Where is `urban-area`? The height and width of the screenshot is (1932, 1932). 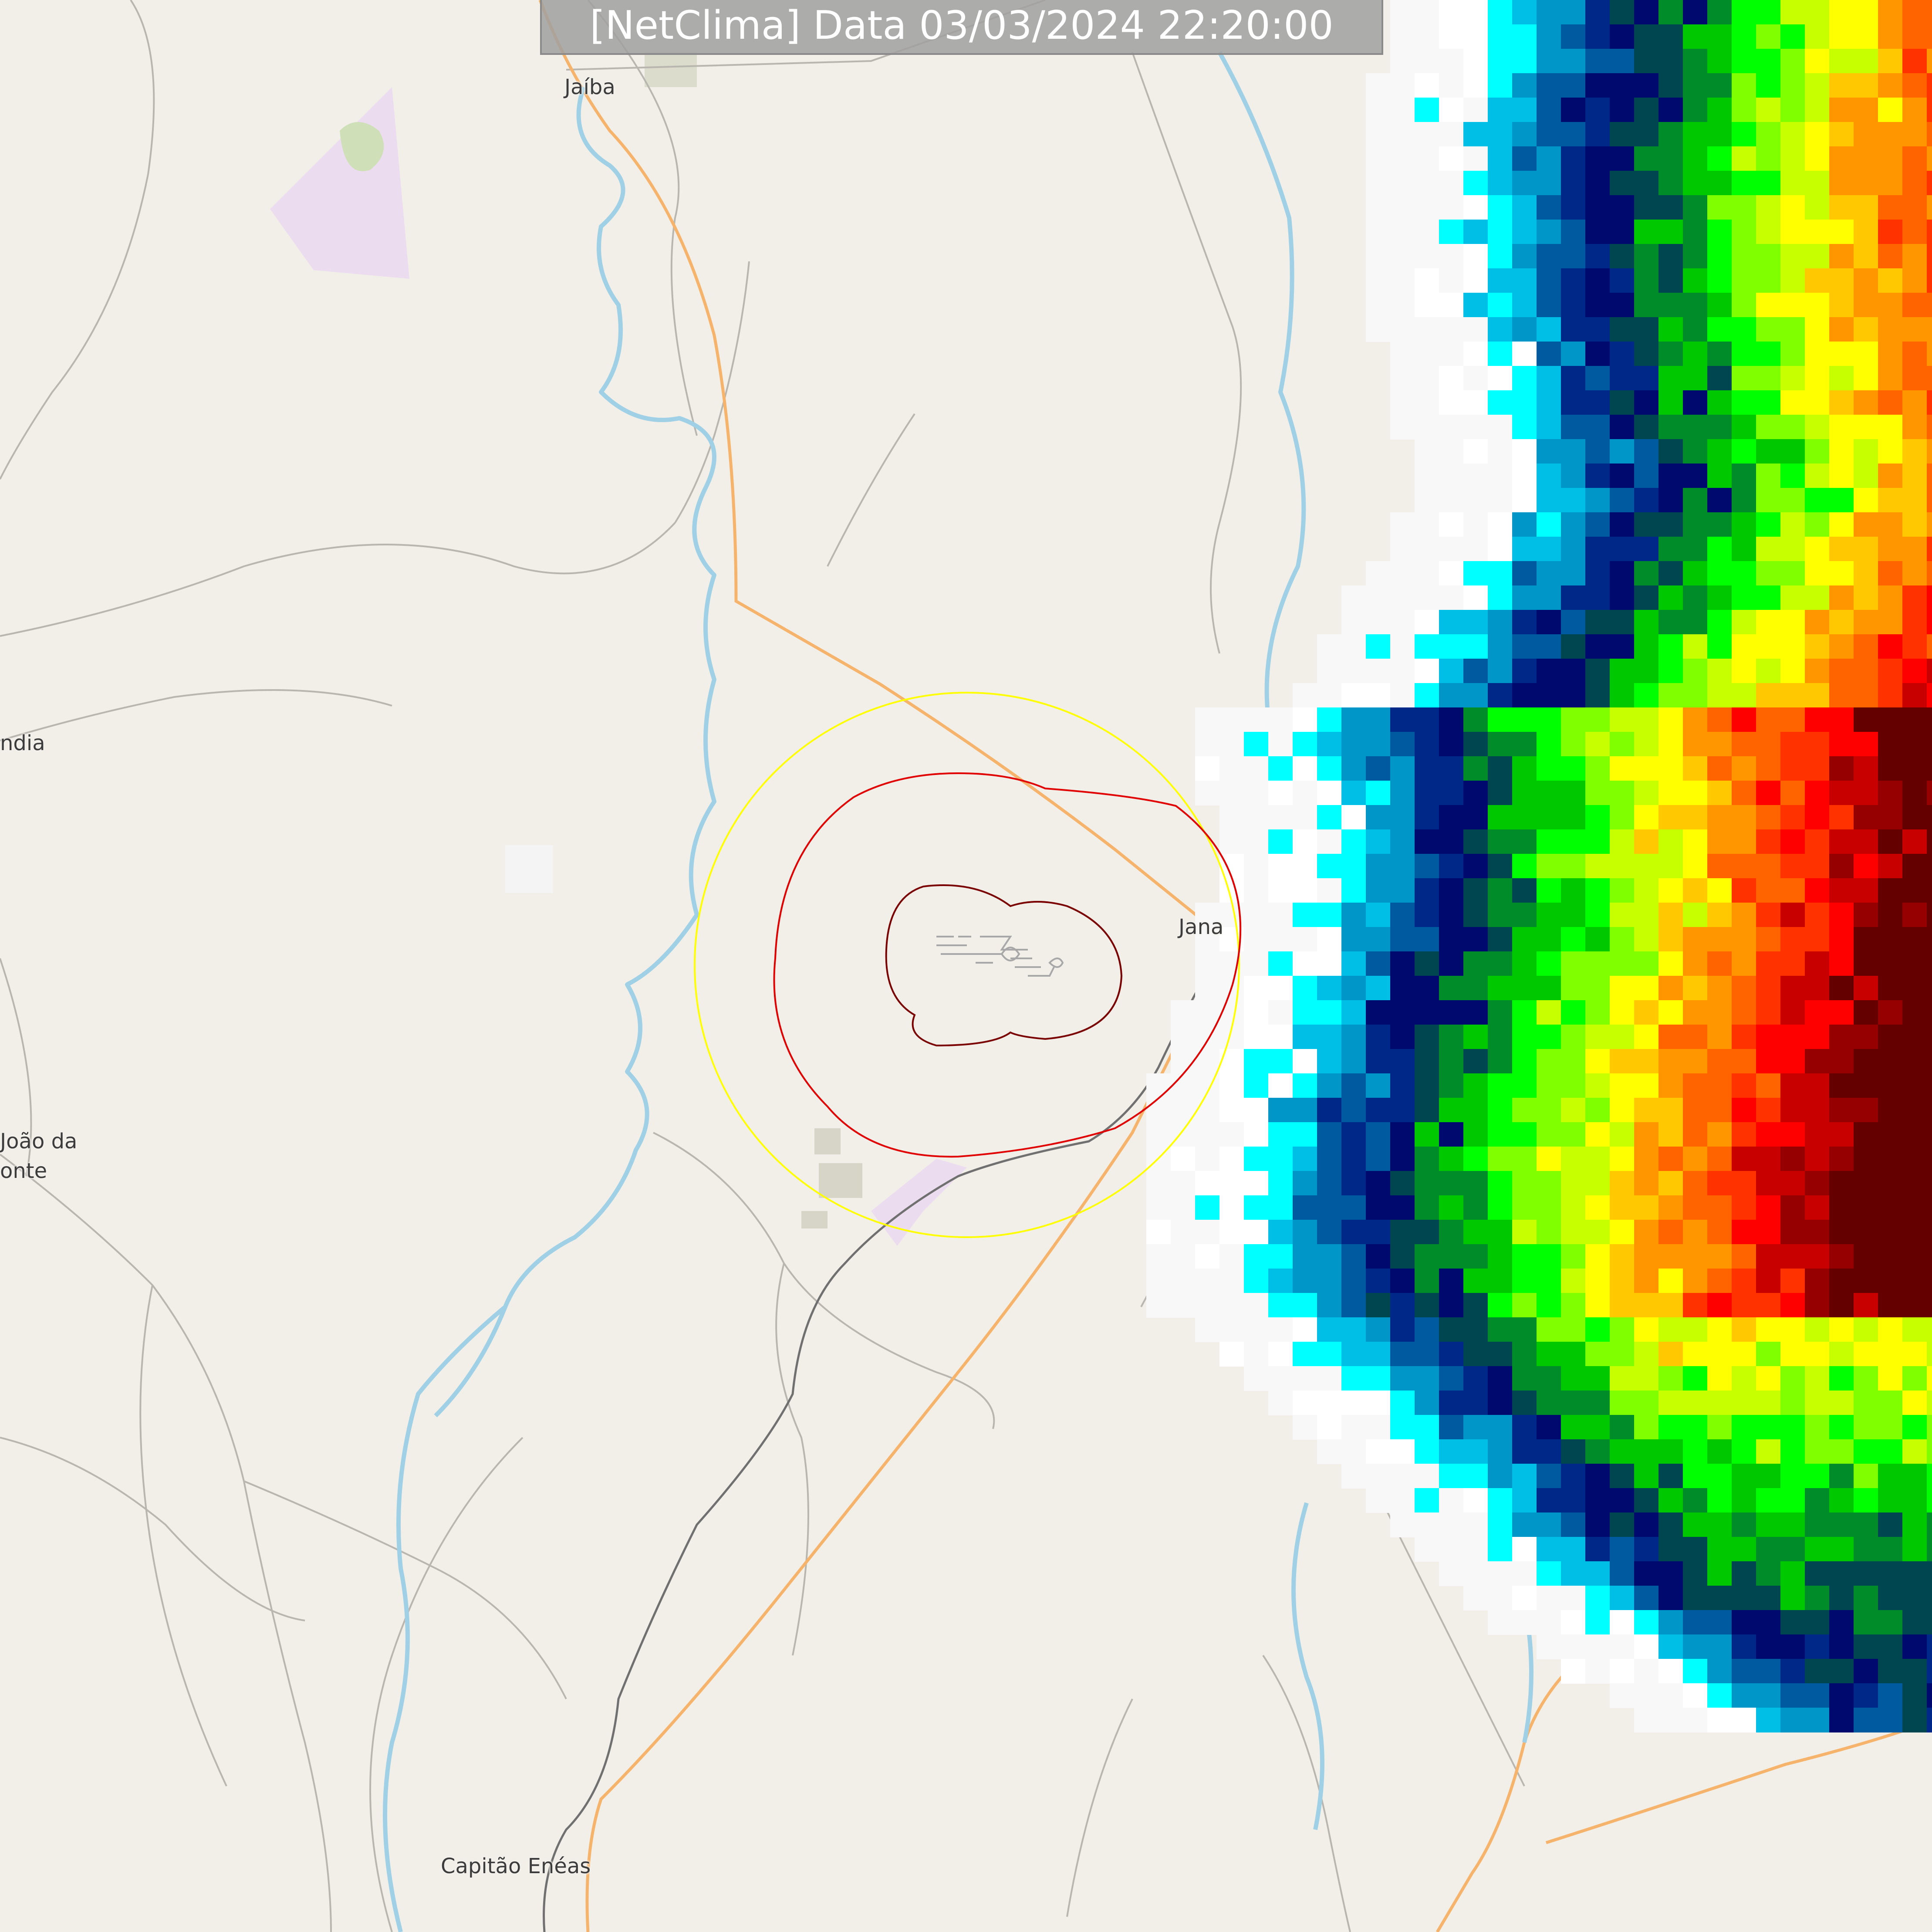
urban-area is located at coordinates (814, 1219).